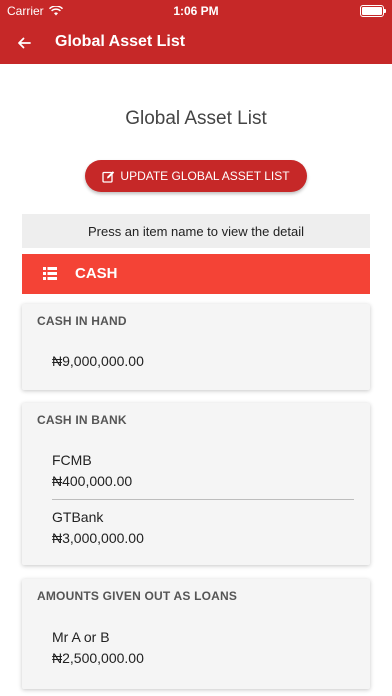  What do you see at coordinates (196, 43) in the screenshot?
I see `app-bar: Global Asset List` at bounding box center [196, 43].